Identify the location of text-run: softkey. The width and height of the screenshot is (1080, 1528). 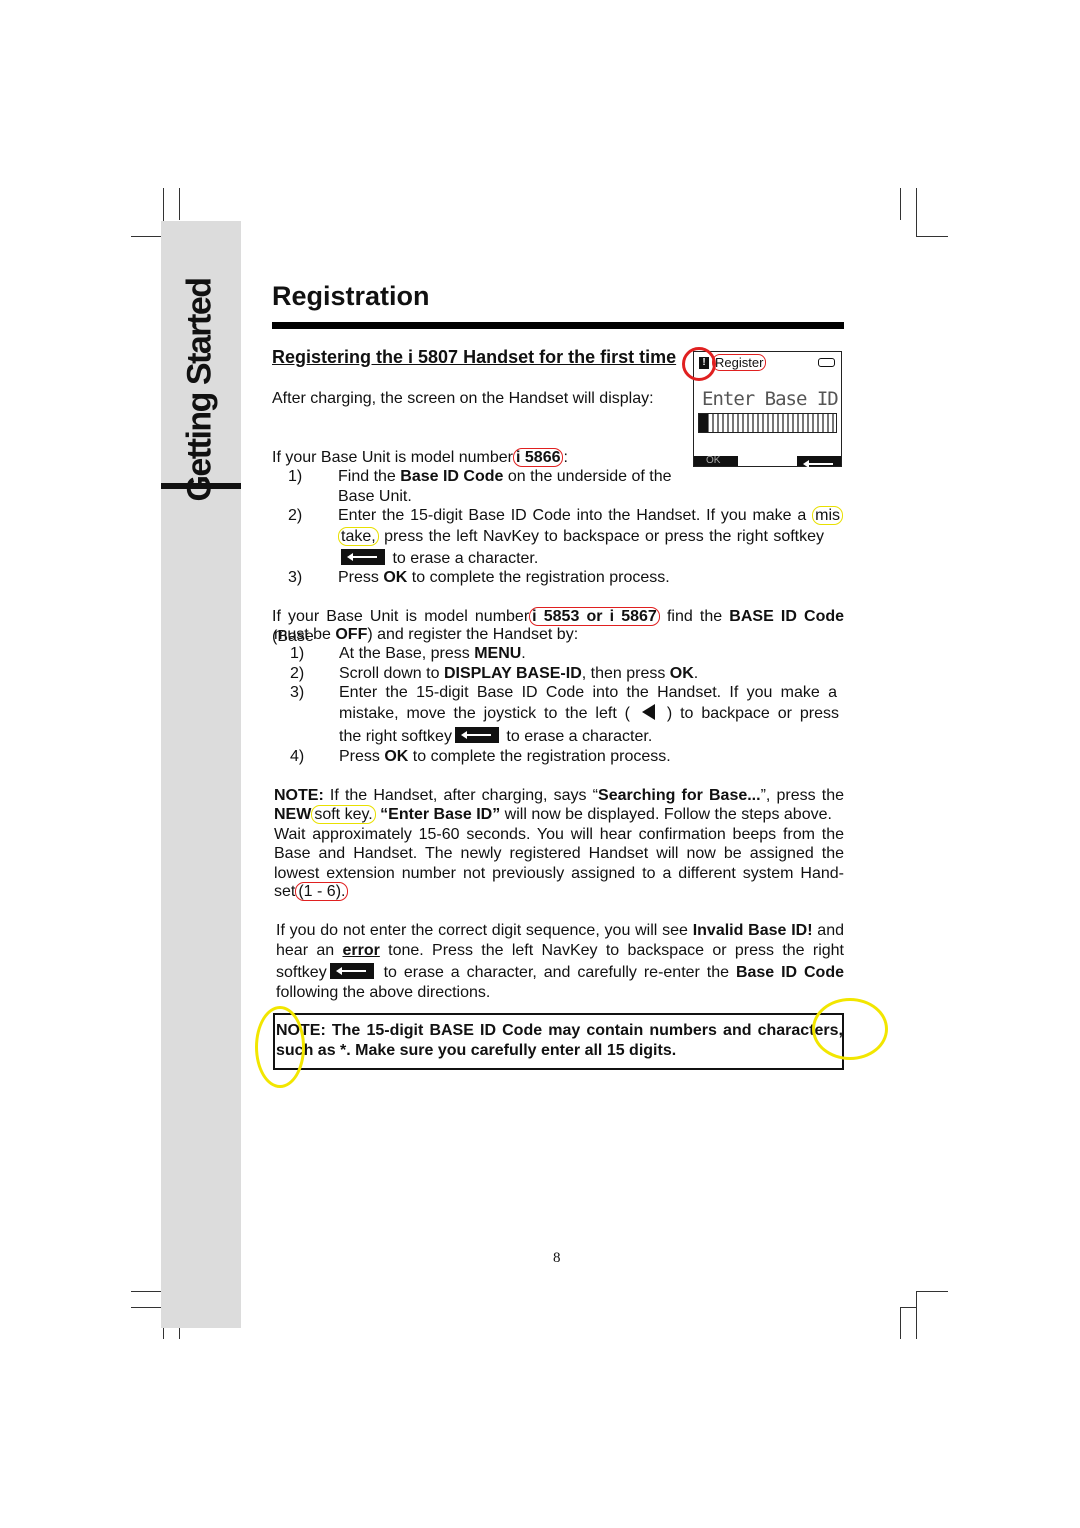
(301, 972).